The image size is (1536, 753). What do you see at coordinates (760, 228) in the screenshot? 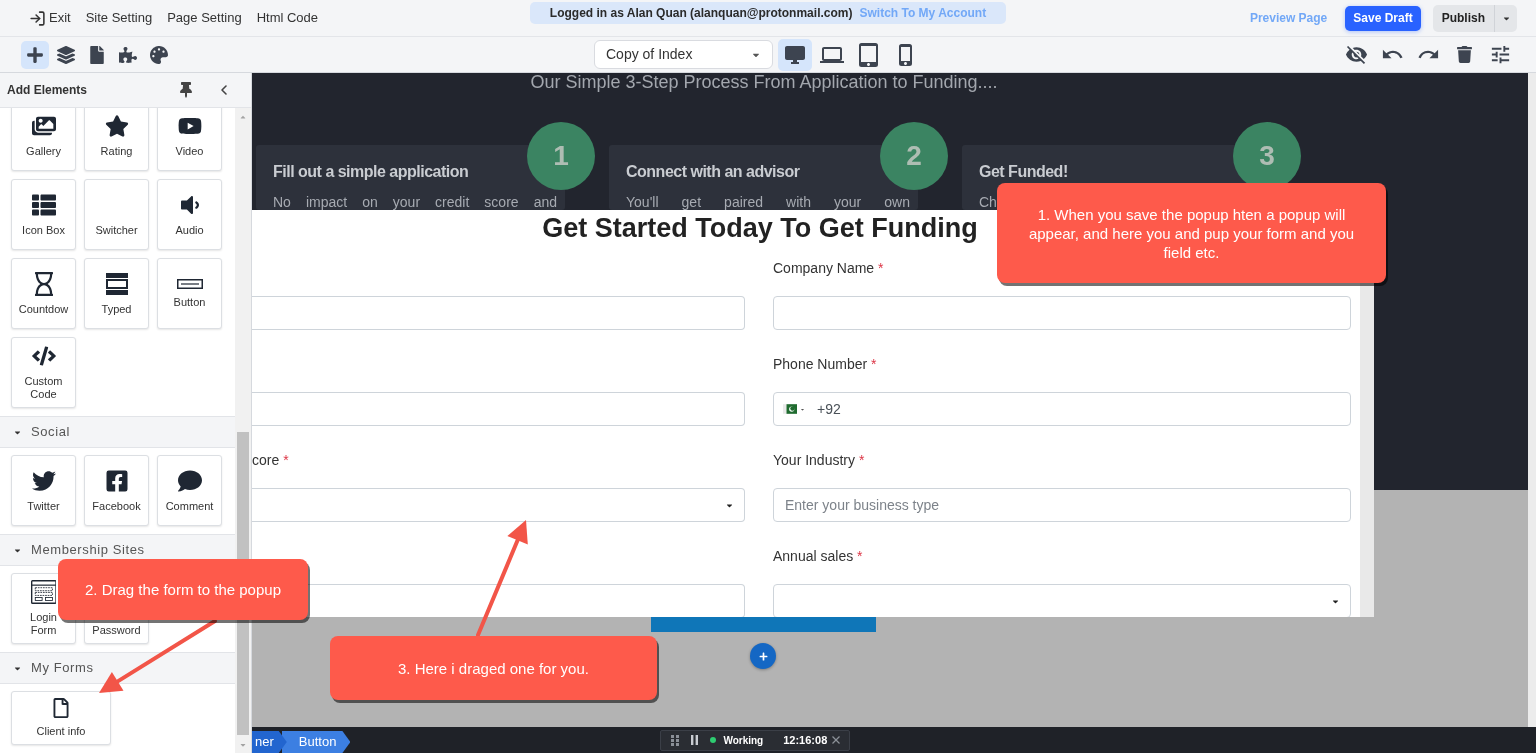
I see `popup-title: Get Started Today To Get Funding` at bounding box center [760, 228].